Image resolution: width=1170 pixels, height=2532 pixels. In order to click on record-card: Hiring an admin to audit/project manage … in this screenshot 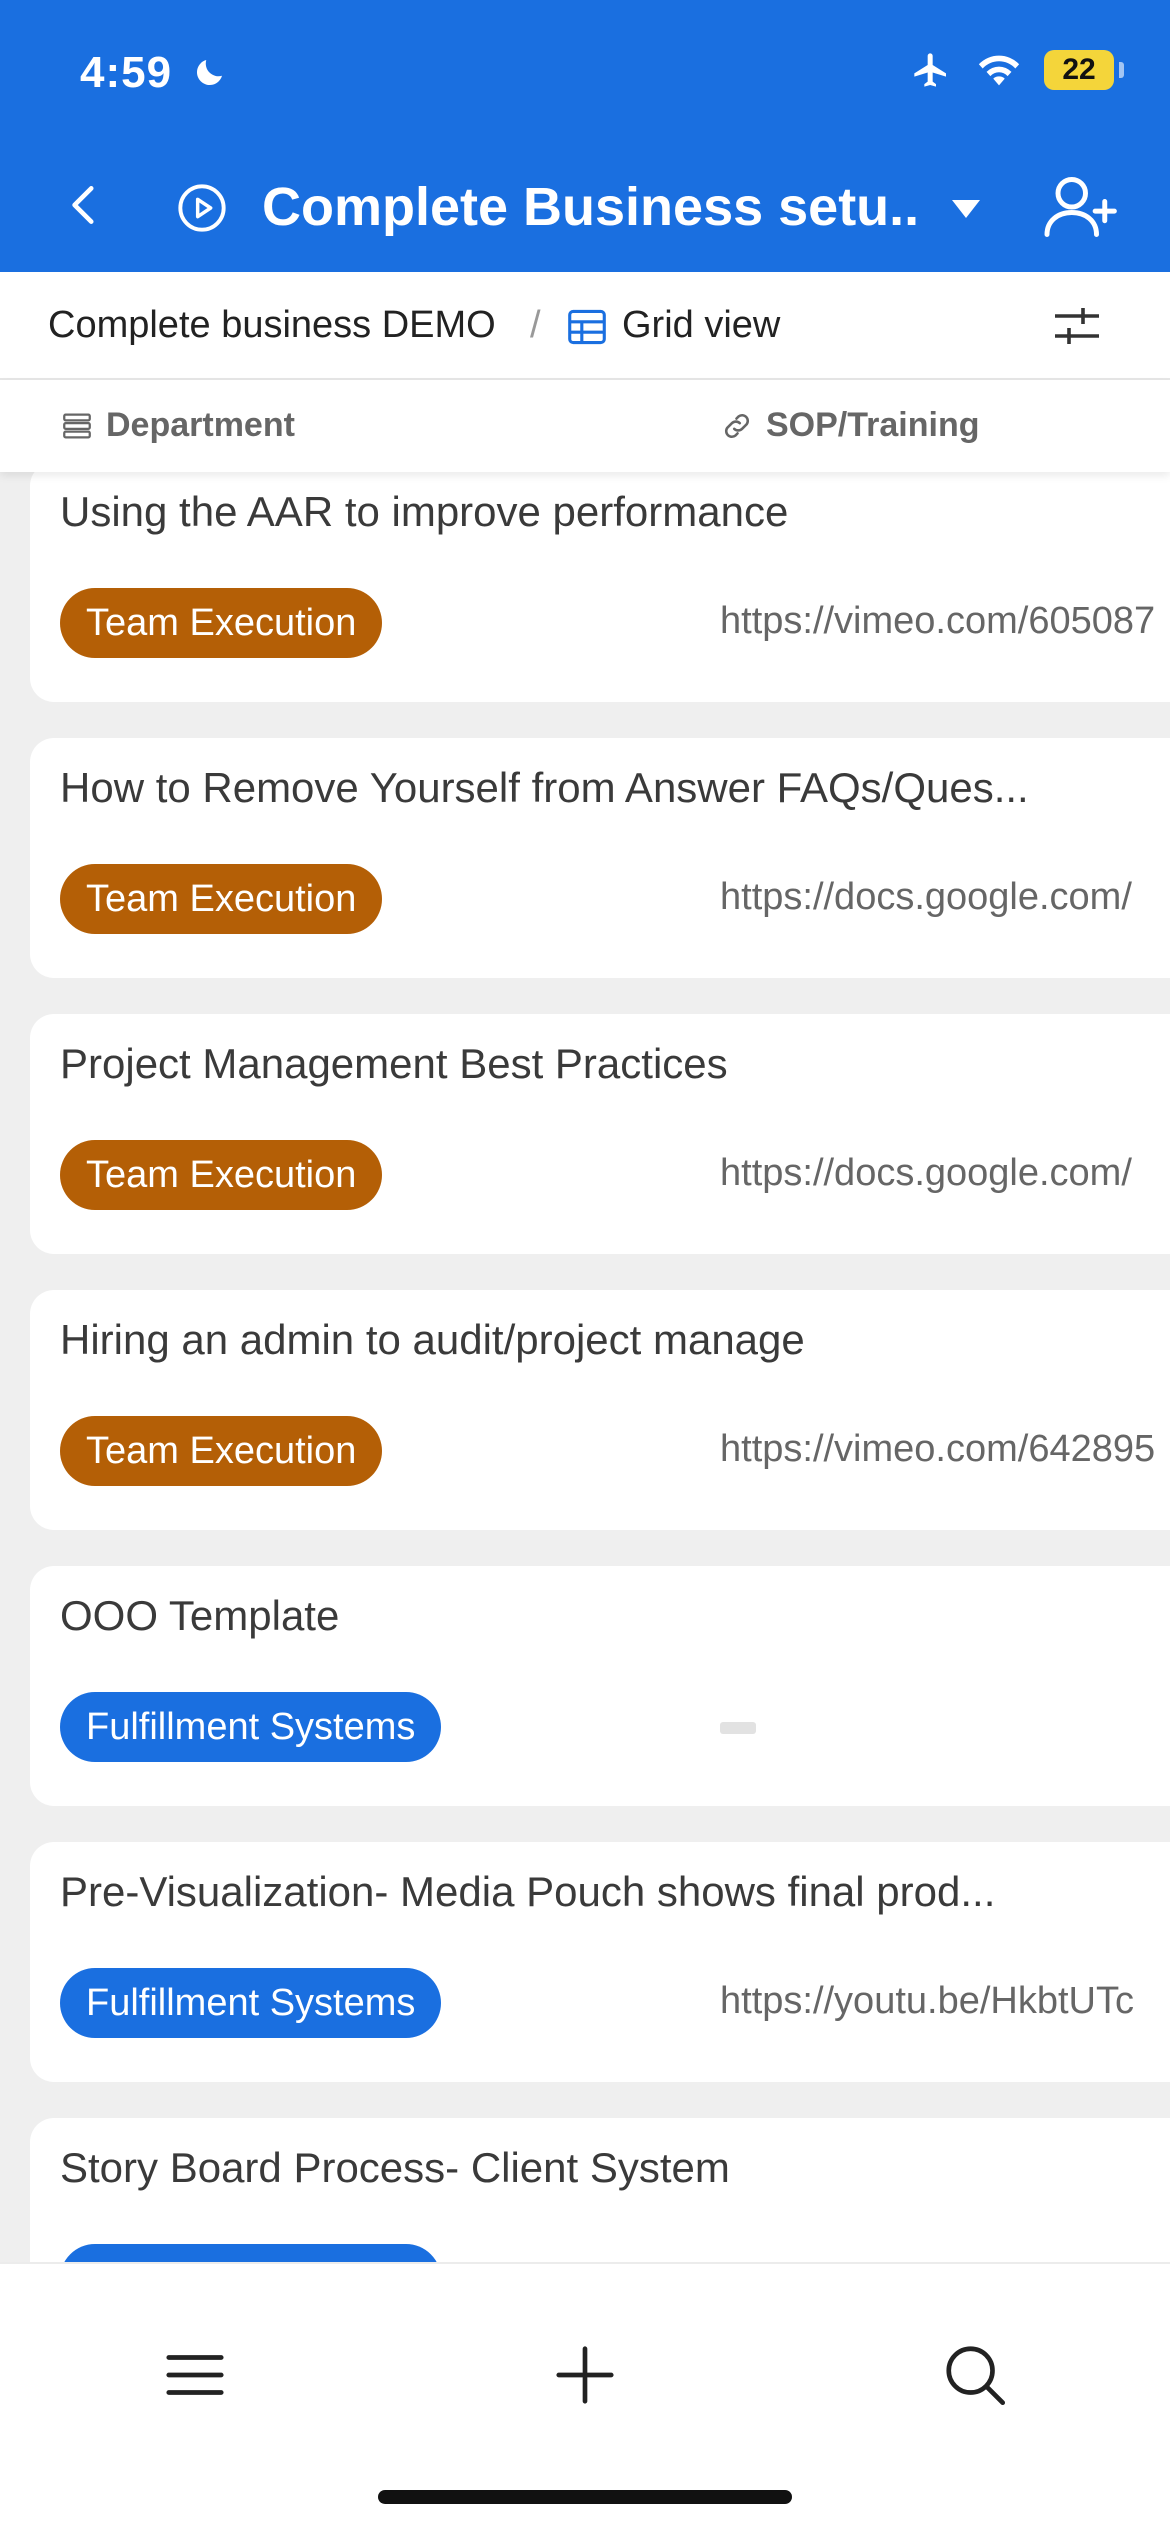, I will do `click(600, 1410)`.